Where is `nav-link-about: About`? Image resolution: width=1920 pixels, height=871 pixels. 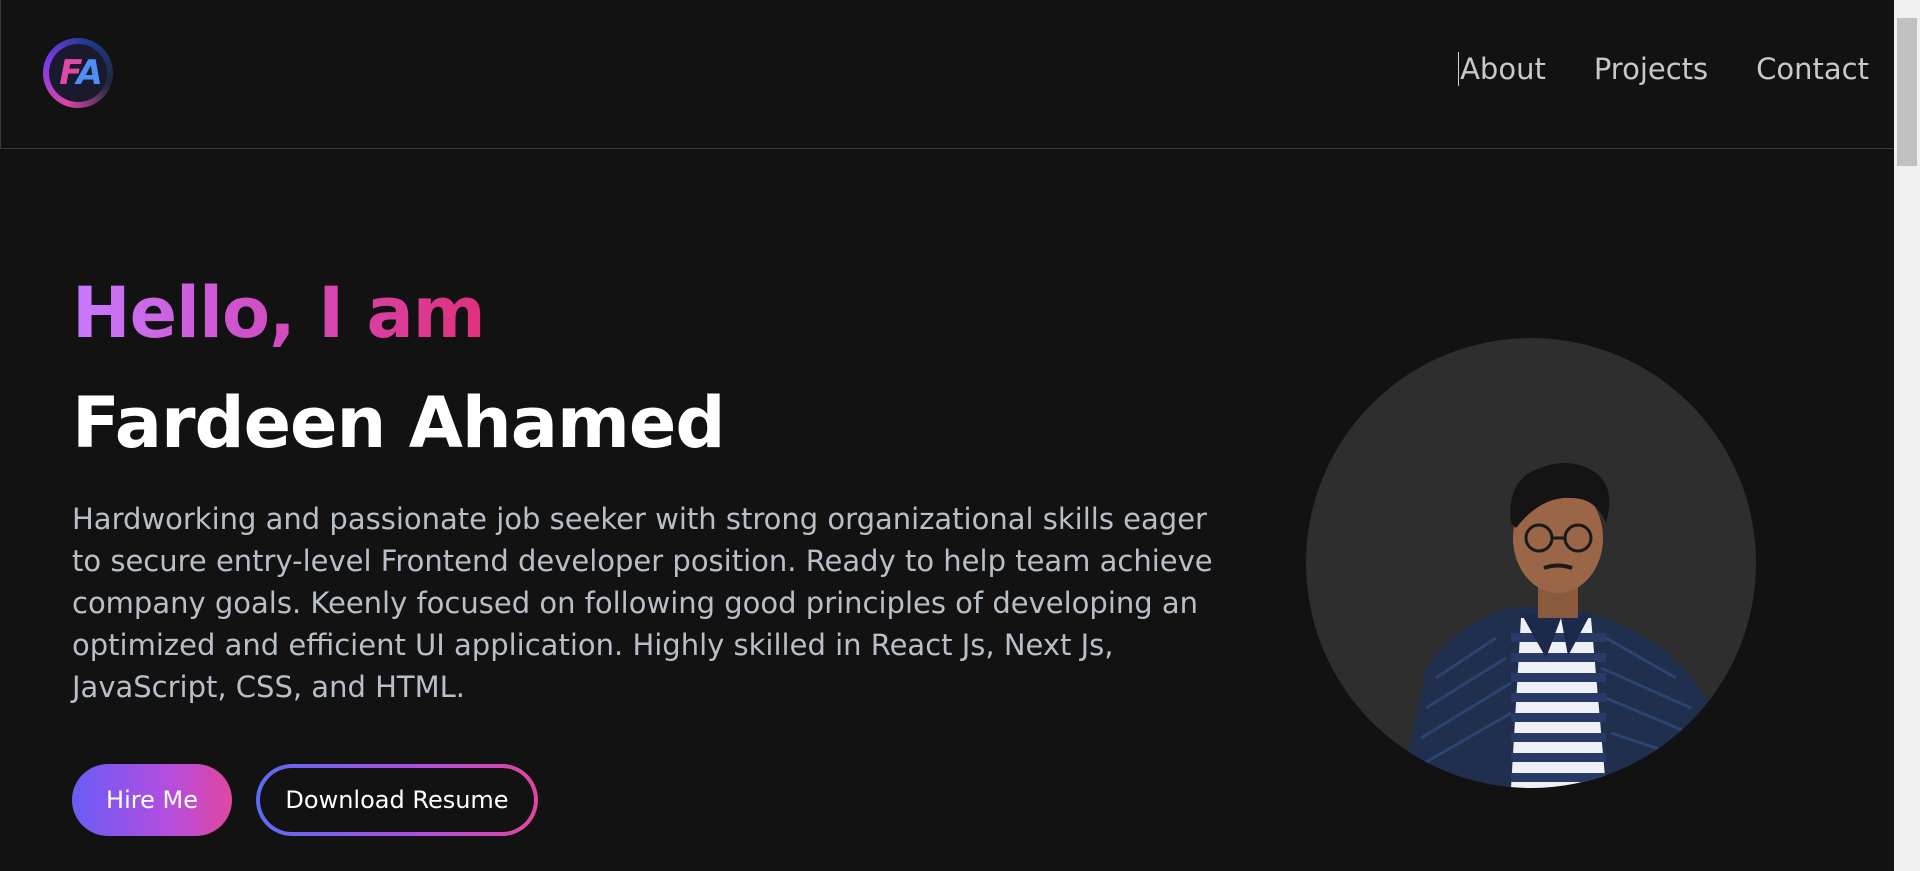
nav-link-about: About is located at coordinates (1502, 69).